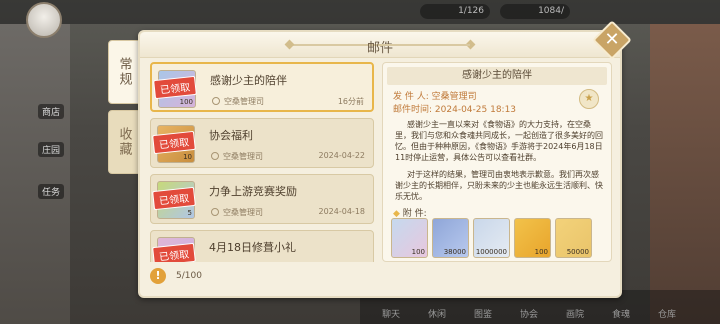  What do you see at coordinates (621, 313) in the screenshot?
I see `nav-soul: 食魂` at bounding box center [621, 313].